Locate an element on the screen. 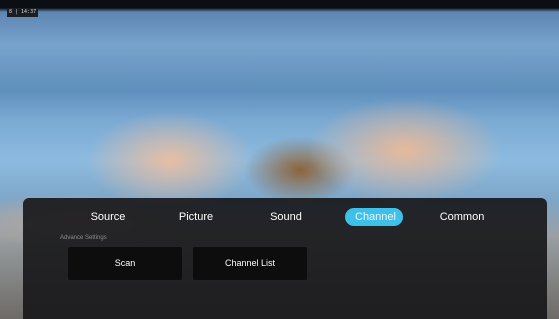 This screenshot has width=559, height=319. status-badge: 8 | 14:37 is located at coordinates (23, 12).